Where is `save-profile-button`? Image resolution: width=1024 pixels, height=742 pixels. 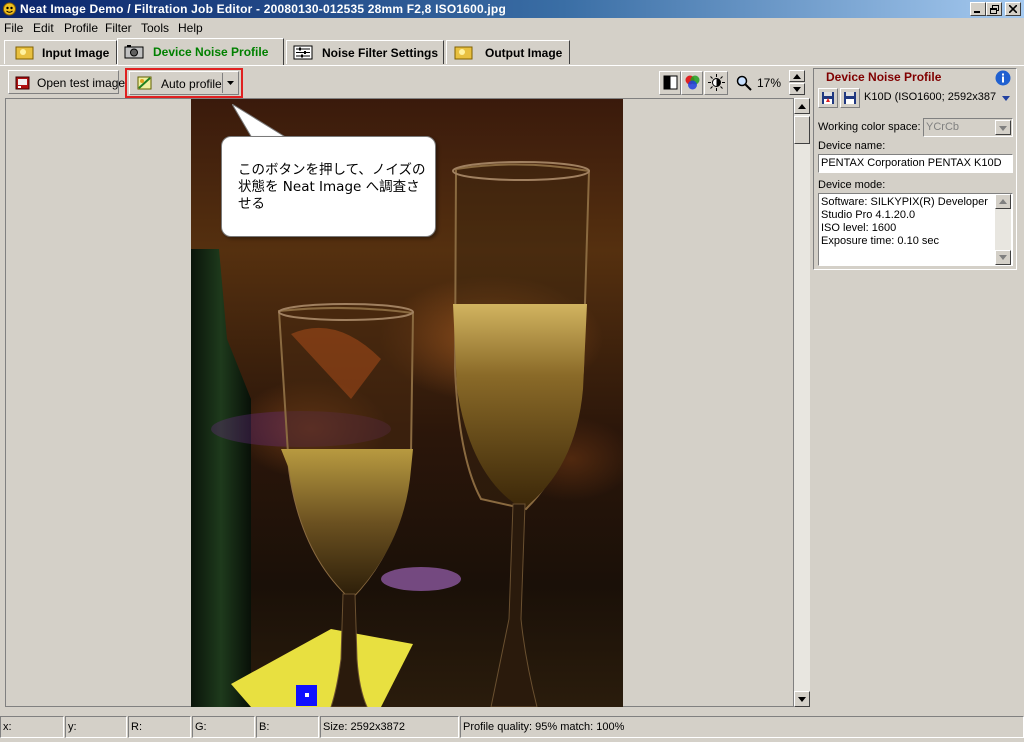
save-profile-button is located at coordinates (850, 98).